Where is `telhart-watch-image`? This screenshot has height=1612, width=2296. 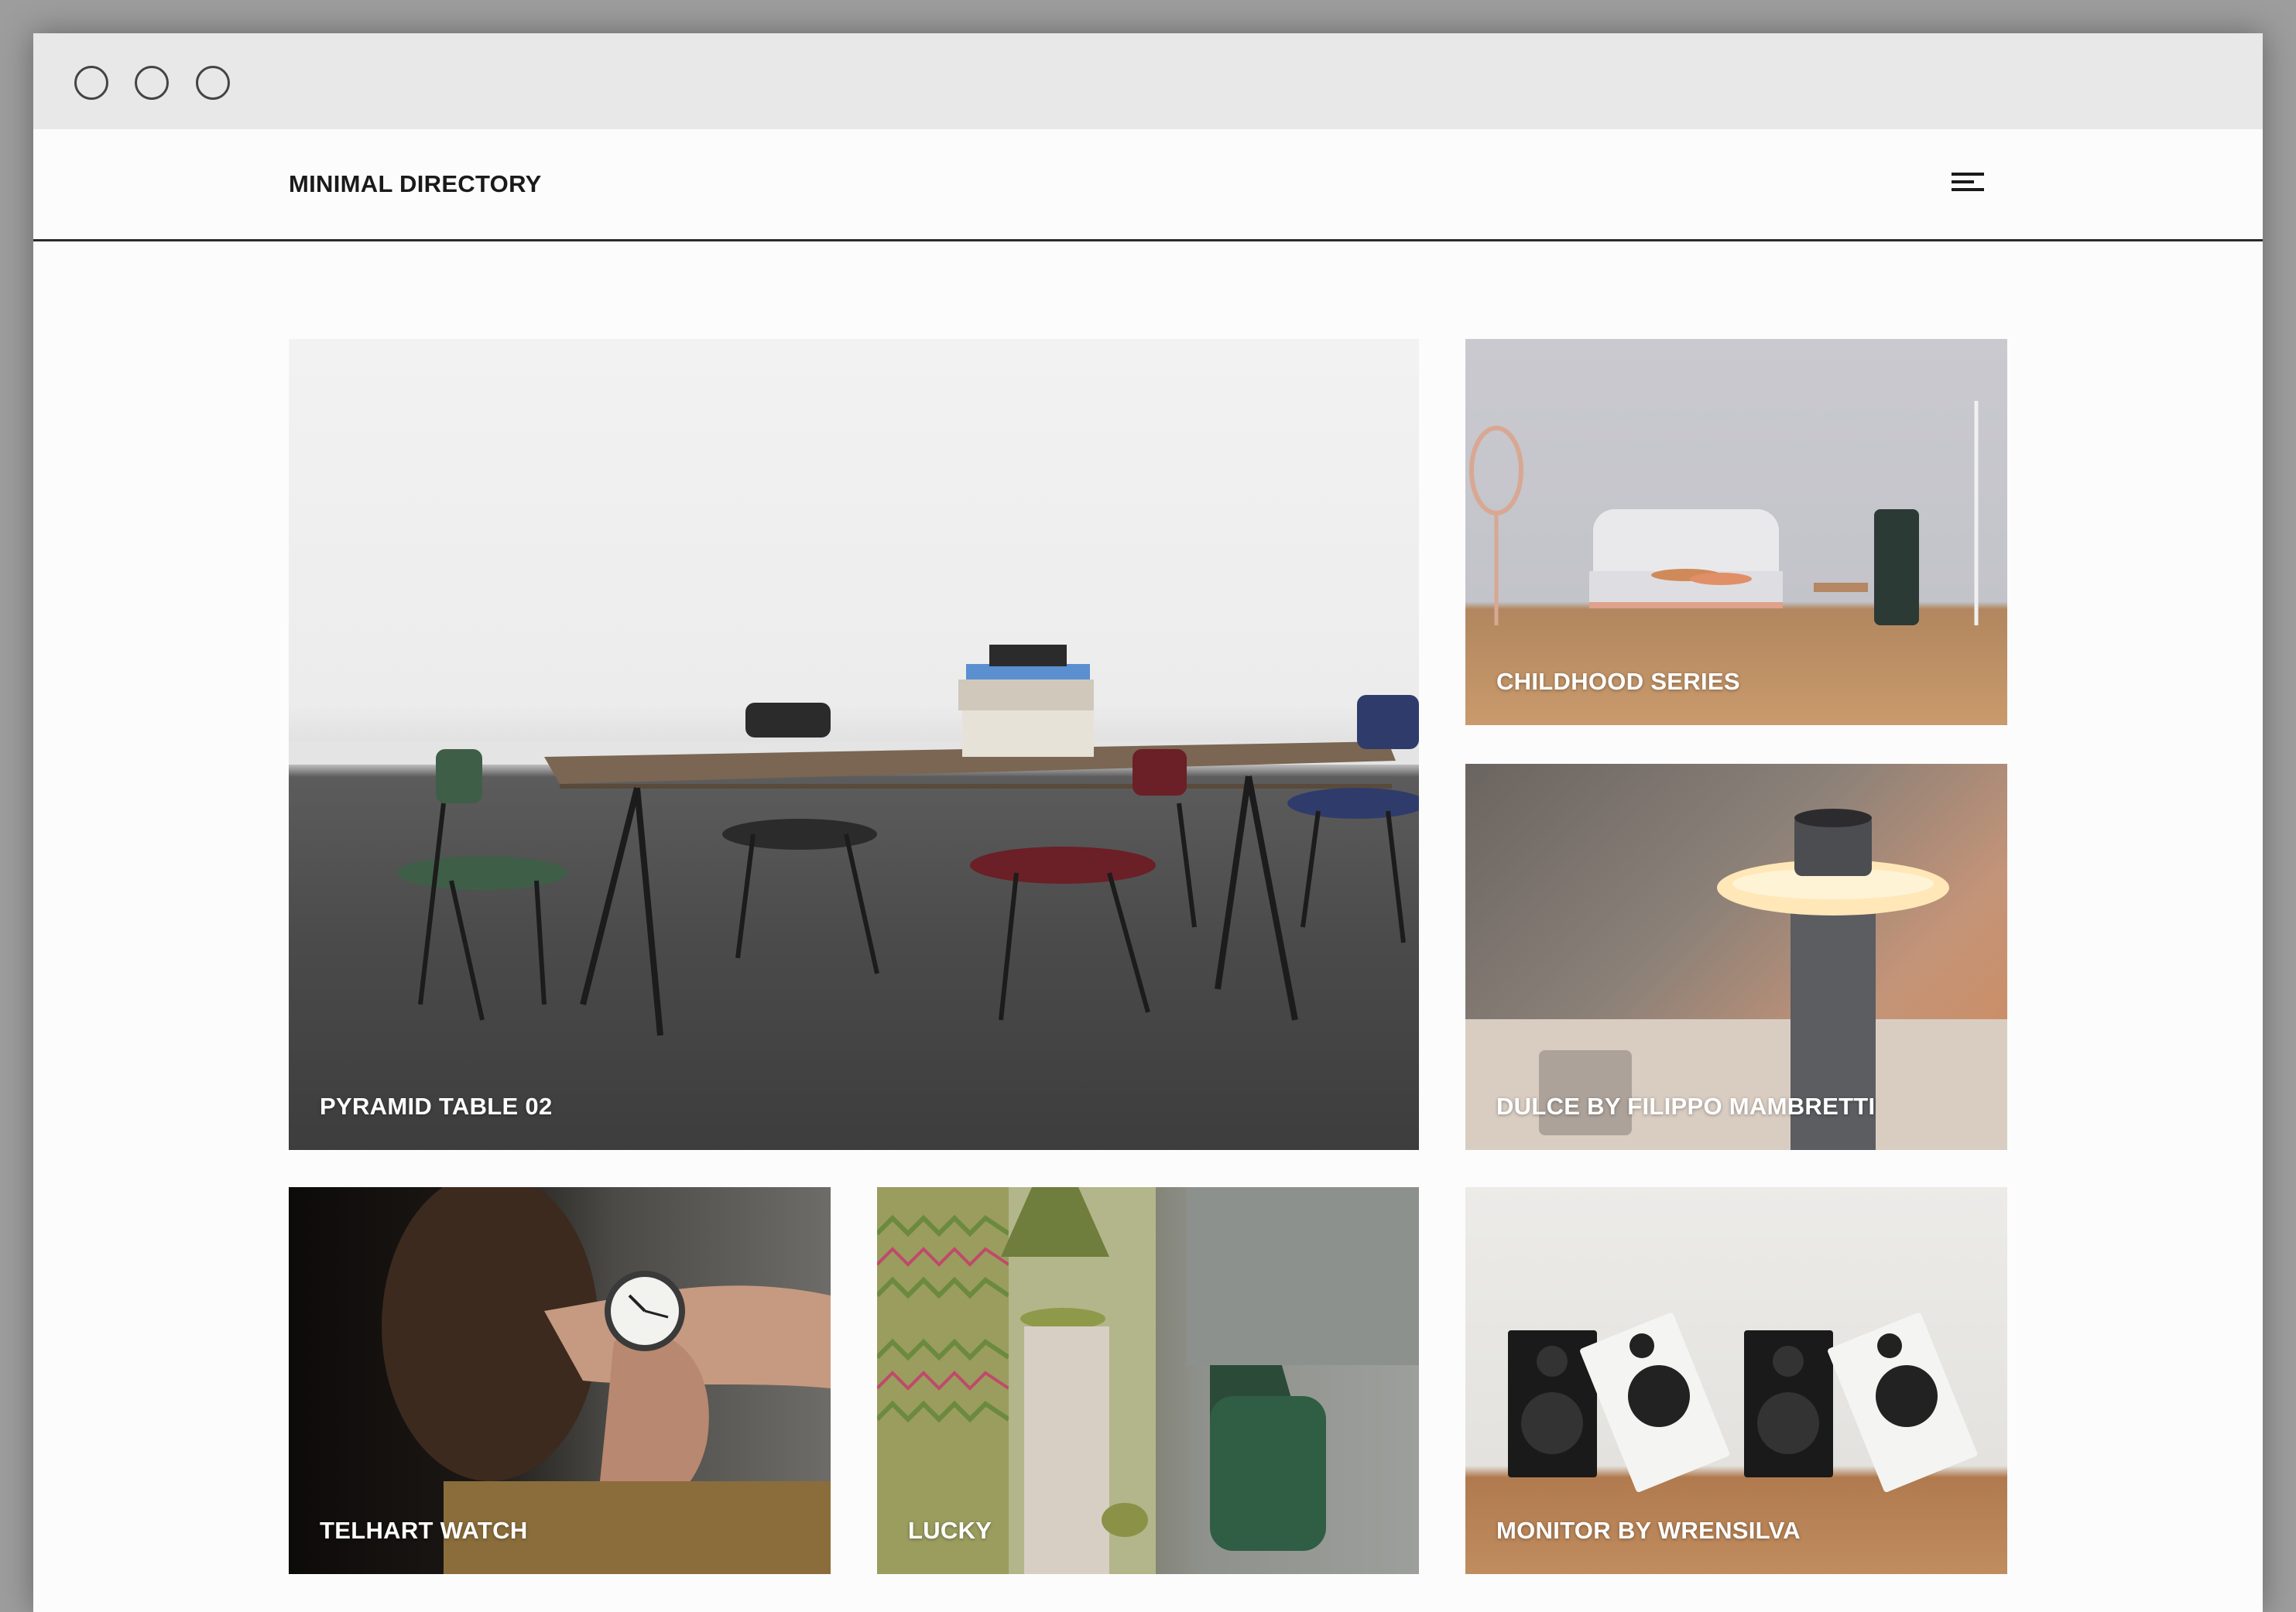 telhart-watch-image is located at coordinates (607, 1381).